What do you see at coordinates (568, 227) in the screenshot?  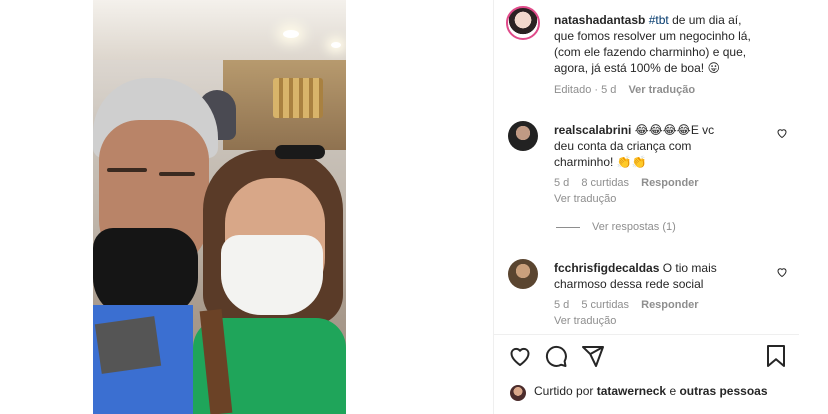 I see `replies-line` at bounding box center [568, 227].